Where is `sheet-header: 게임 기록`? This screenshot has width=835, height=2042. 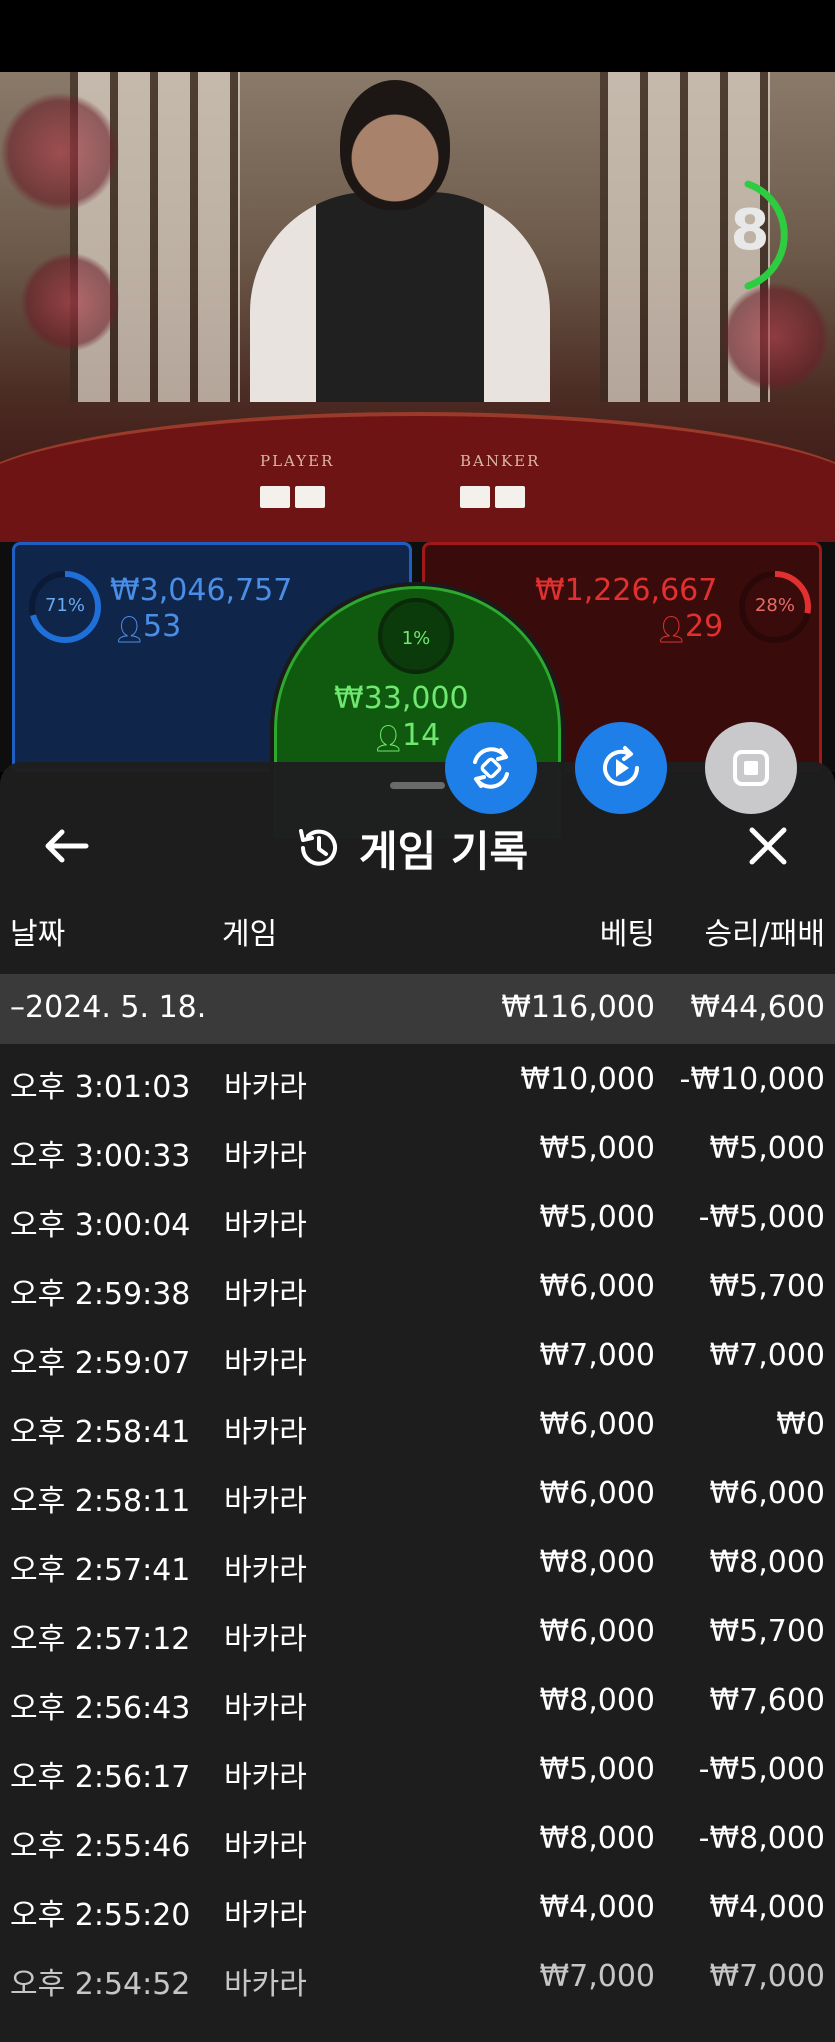
sheet-header: 게임 기록 is located at coordinates (417, 847).